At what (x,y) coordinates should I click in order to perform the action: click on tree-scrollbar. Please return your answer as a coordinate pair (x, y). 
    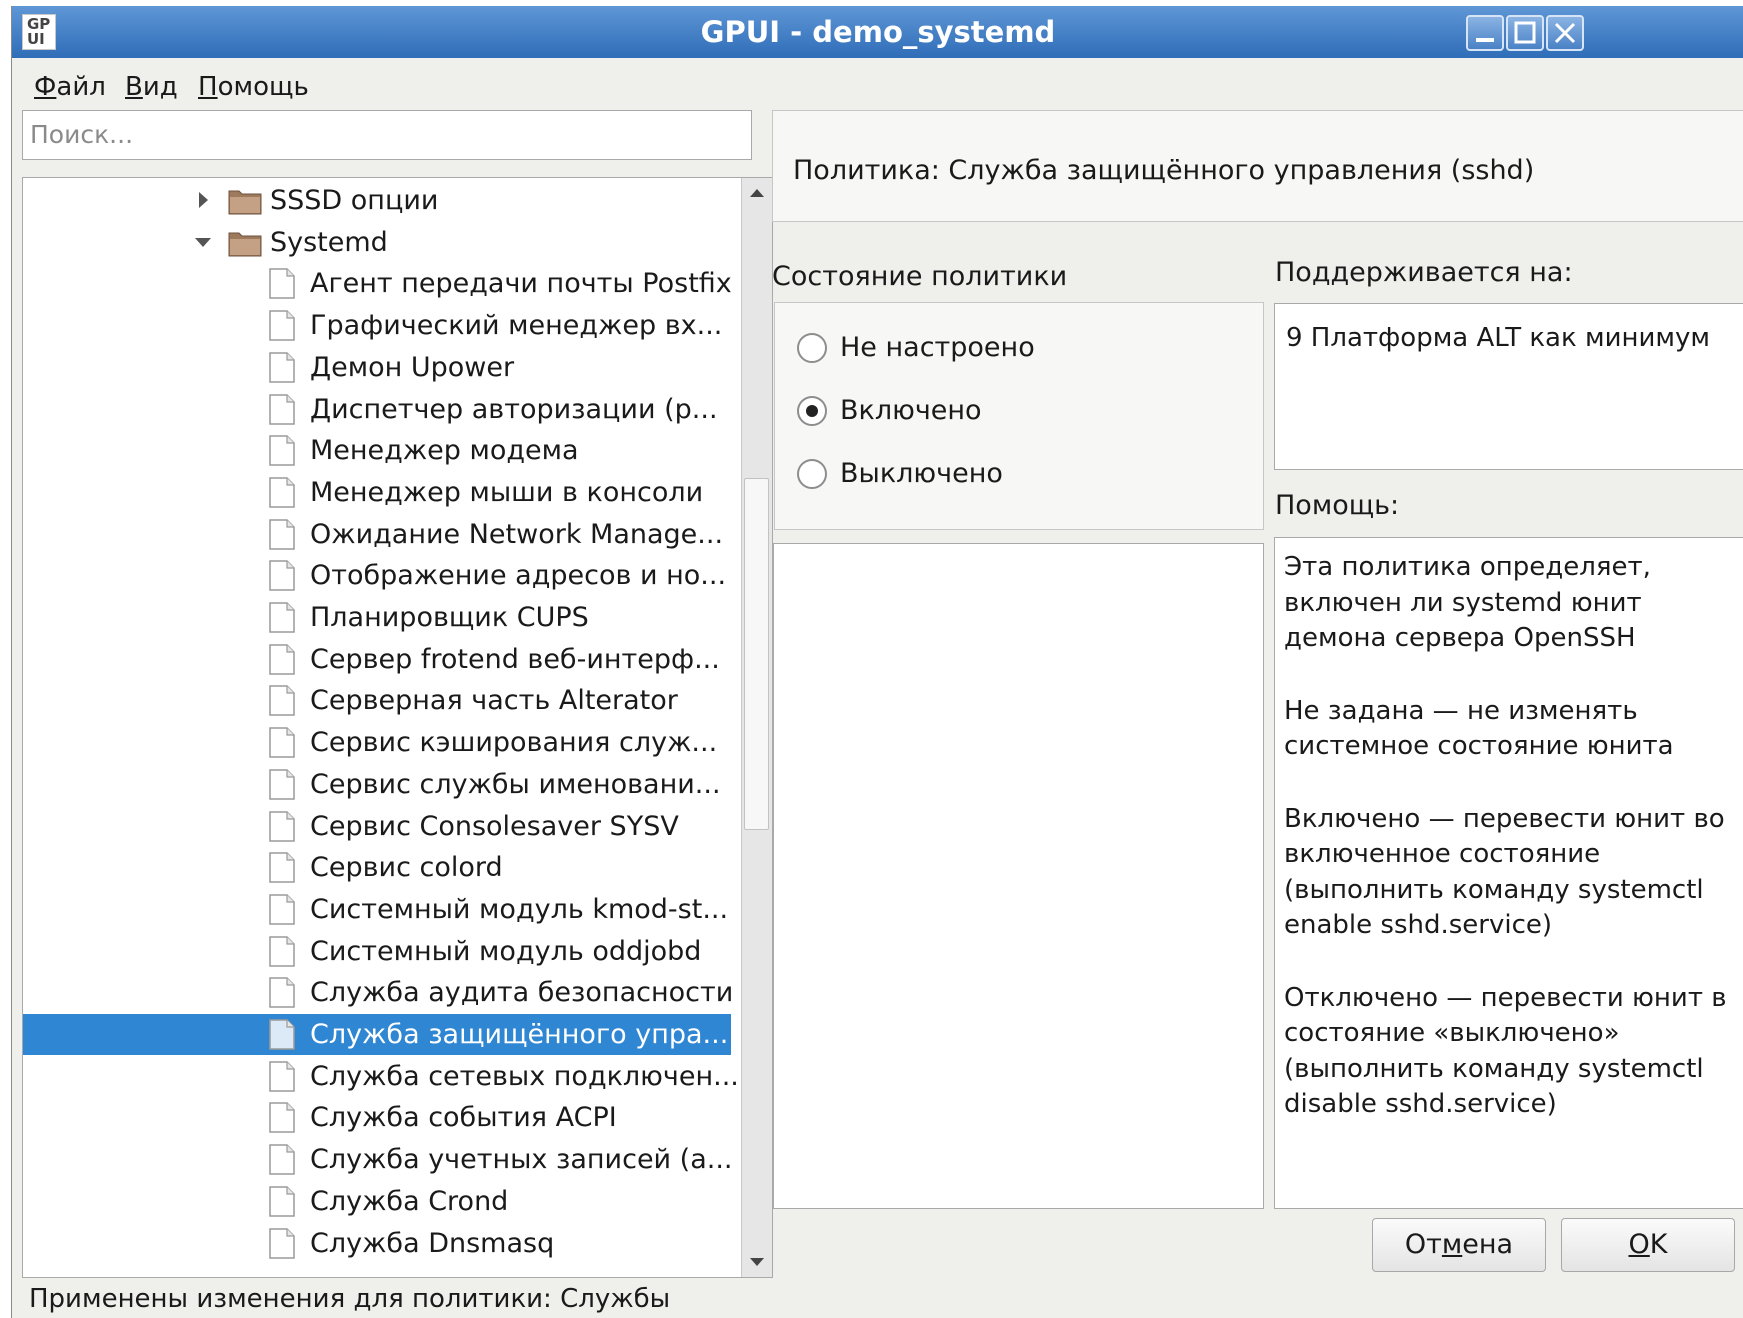
    Looking at the image, I should click on (756, 727).